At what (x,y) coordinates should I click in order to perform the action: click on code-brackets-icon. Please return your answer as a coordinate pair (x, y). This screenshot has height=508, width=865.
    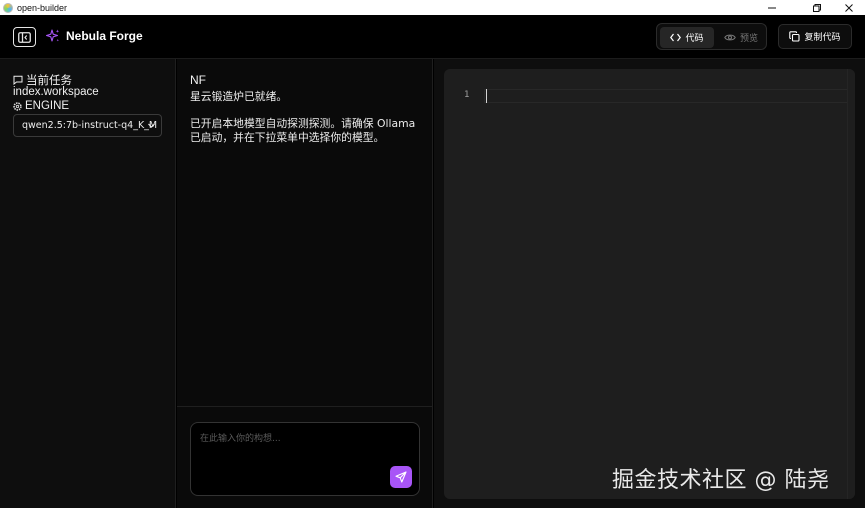
    Looking at the image, I should click on (676, 37).